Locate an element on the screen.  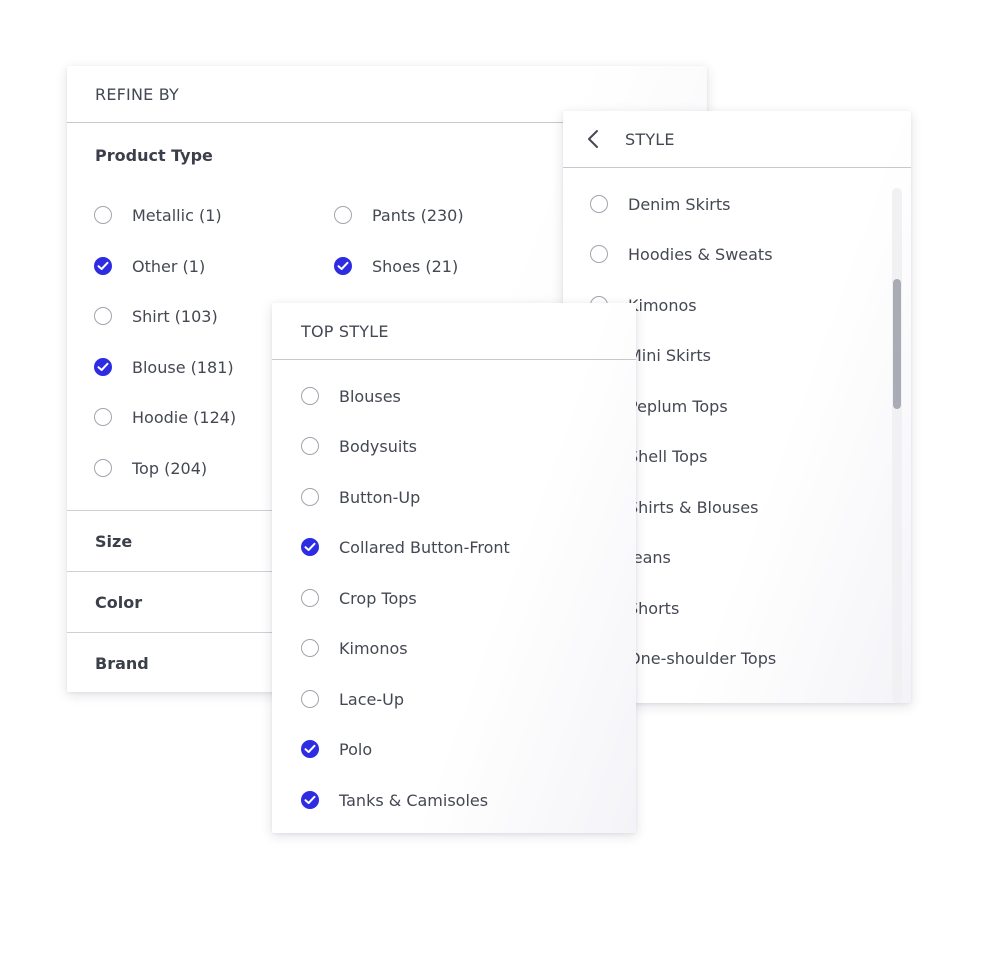
product-type-option: Blouse (181) is located at coordinates (164, 367).